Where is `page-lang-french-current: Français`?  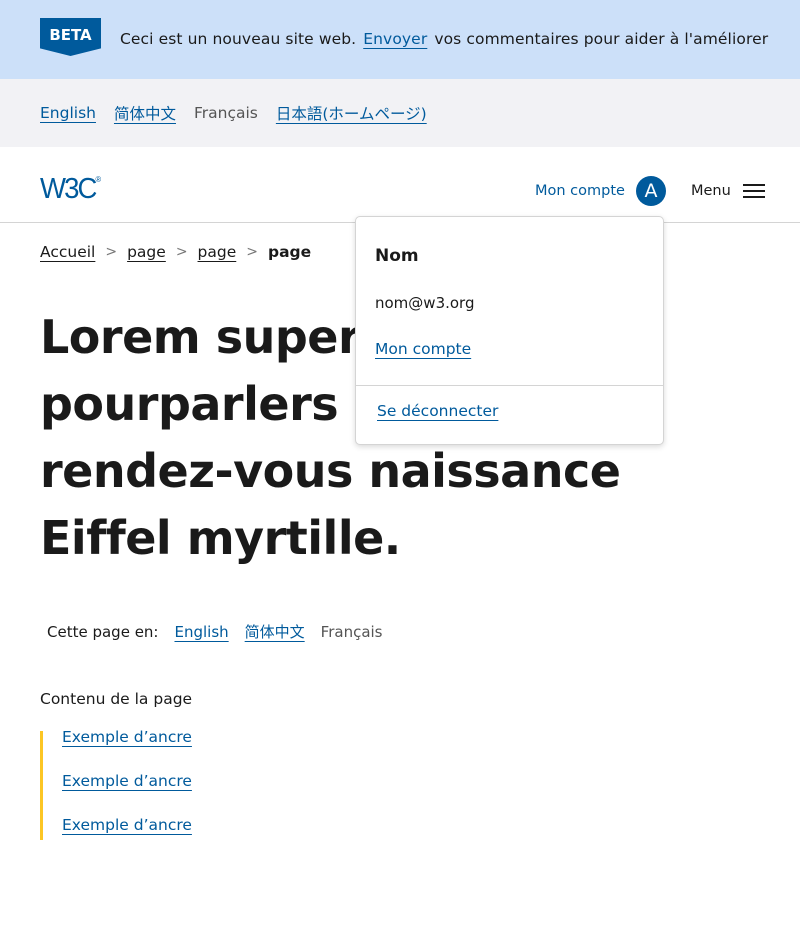
page-lang-french-current: Français is located at coordinates (351, 632).